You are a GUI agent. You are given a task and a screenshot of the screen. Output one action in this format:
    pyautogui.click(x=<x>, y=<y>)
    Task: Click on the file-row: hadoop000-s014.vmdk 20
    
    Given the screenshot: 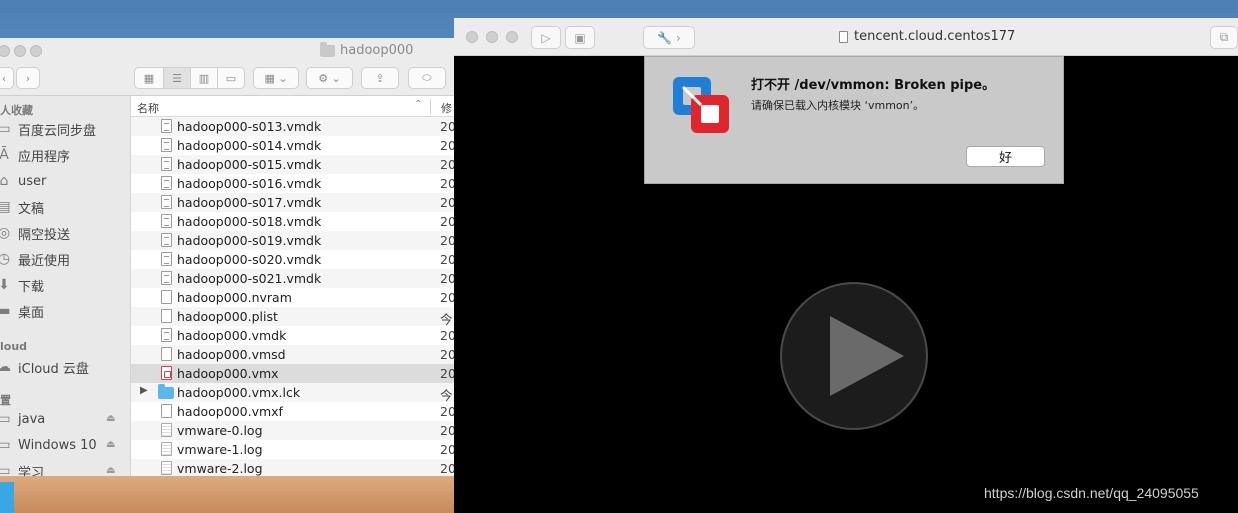 What is the action you would take?
    pyautogui.click(x=293, y=145)
    